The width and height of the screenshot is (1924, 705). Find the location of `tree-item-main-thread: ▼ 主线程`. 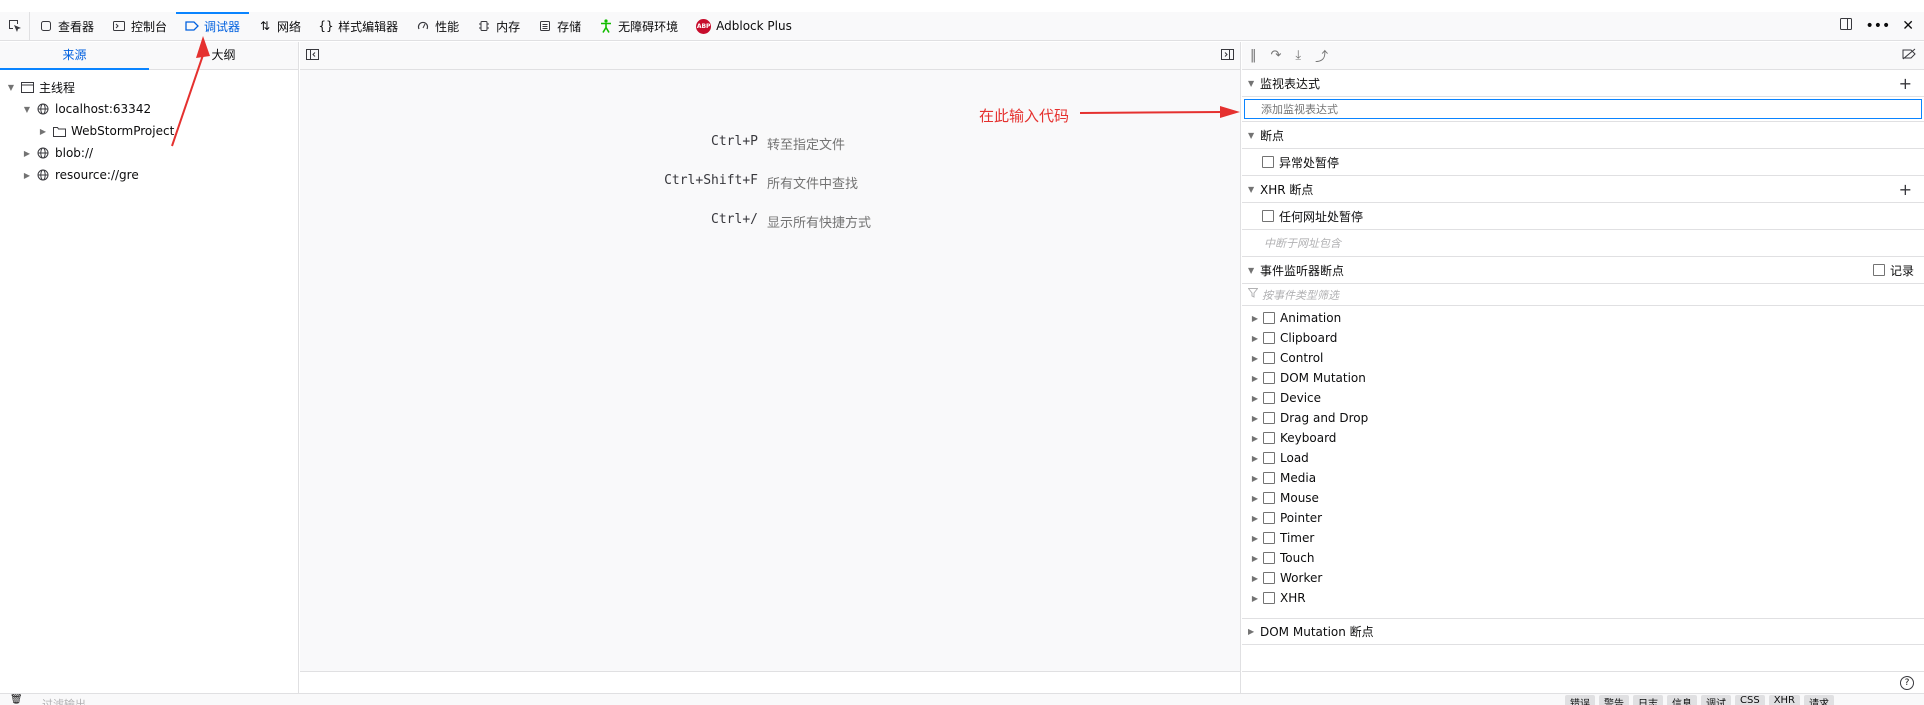

tree-item-main-thread: ▼ 主线程 is located at coordinates (149, 87).